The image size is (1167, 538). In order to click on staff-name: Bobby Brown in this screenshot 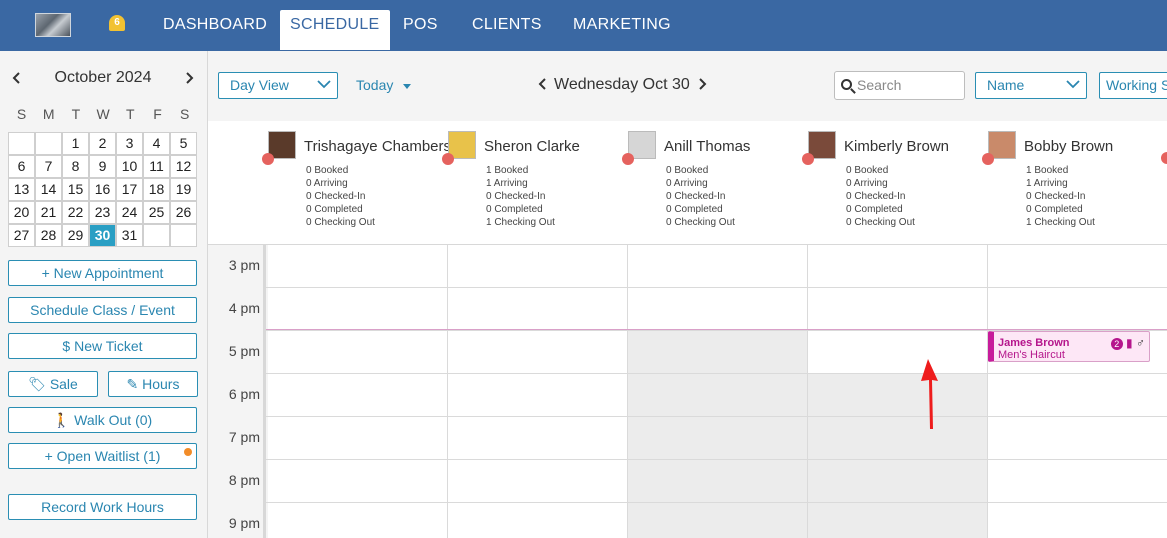, I will do `click(1068, 146)`.